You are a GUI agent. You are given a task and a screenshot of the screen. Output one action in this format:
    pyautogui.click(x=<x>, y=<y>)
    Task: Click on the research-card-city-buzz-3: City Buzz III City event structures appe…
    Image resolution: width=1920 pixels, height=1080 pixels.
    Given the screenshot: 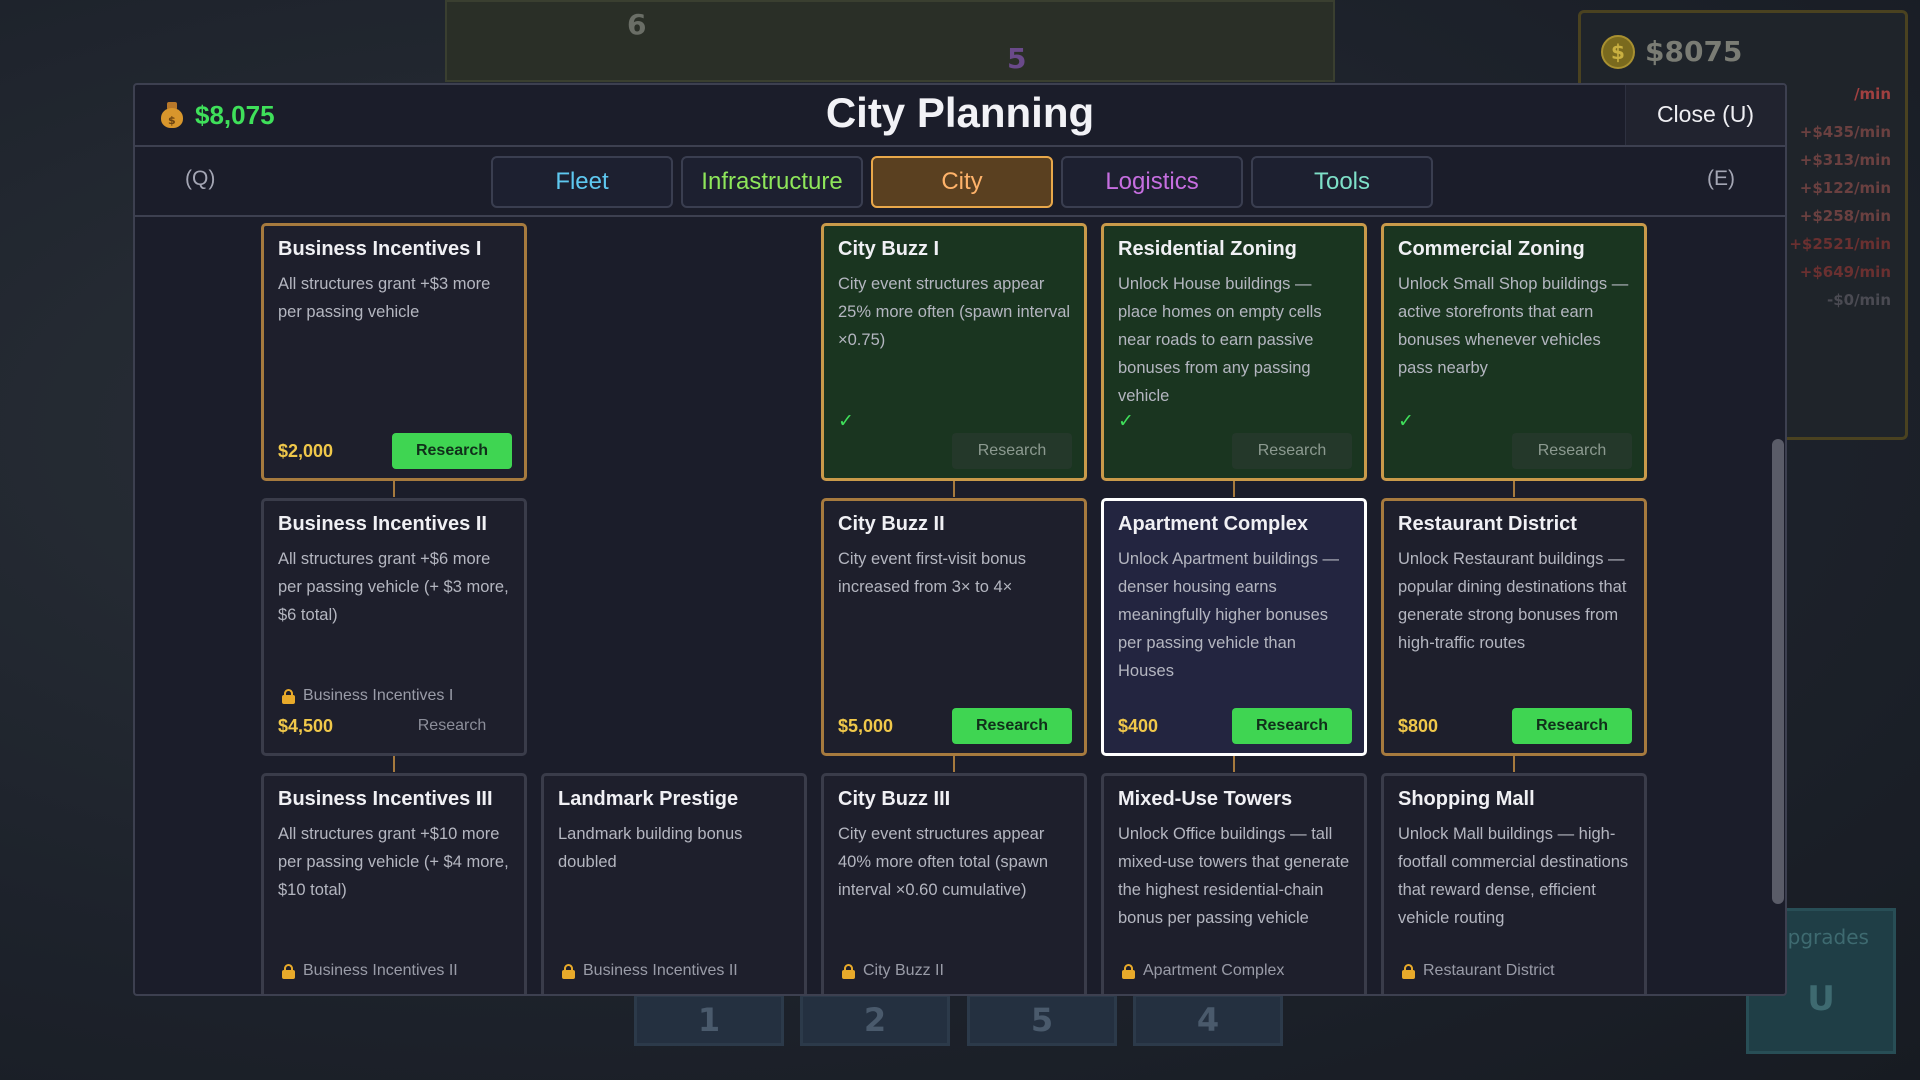 What is the action you would take?
    pyautogui.click(x=954, y=883)
    